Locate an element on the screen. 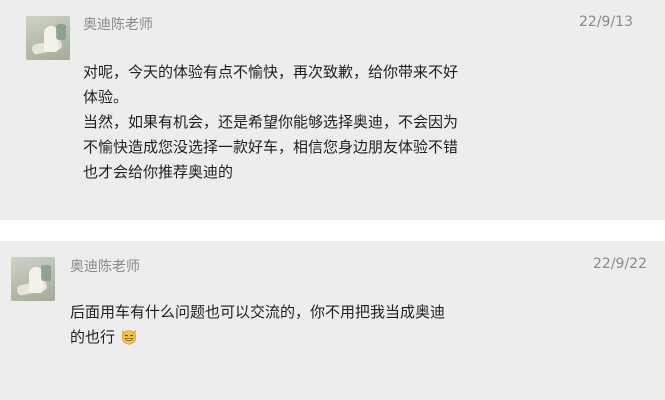 The image size is (665, 400). message-line-text: 的也行 is located at coordinates (93, 337).